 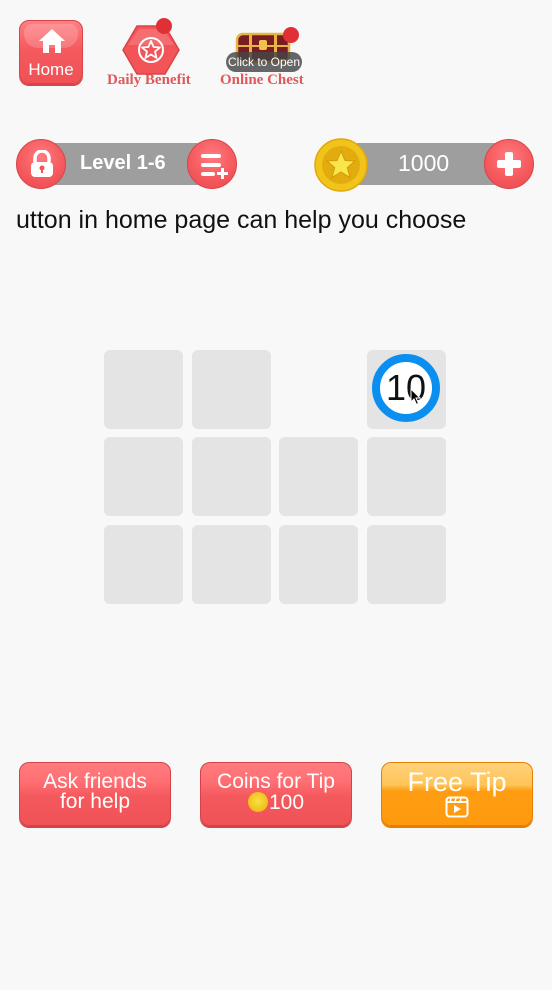 What do you see at coordinates (406, 476) in the screenshot?
I see `grid-cell-r2c4` at bounding box center [406, 476].